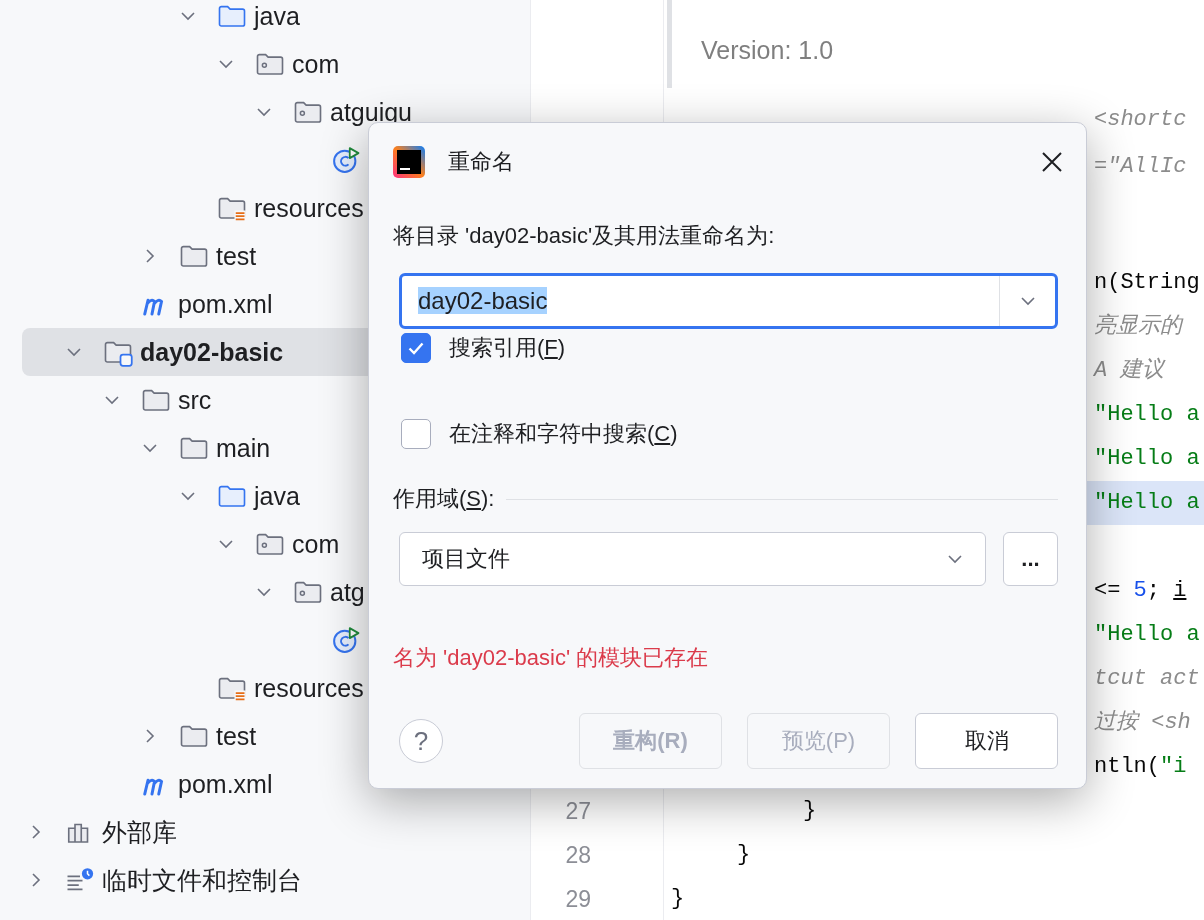 This screenshot has height=920, width=1204. I want to click on dialog-title: 重命名, so click(481, 162).